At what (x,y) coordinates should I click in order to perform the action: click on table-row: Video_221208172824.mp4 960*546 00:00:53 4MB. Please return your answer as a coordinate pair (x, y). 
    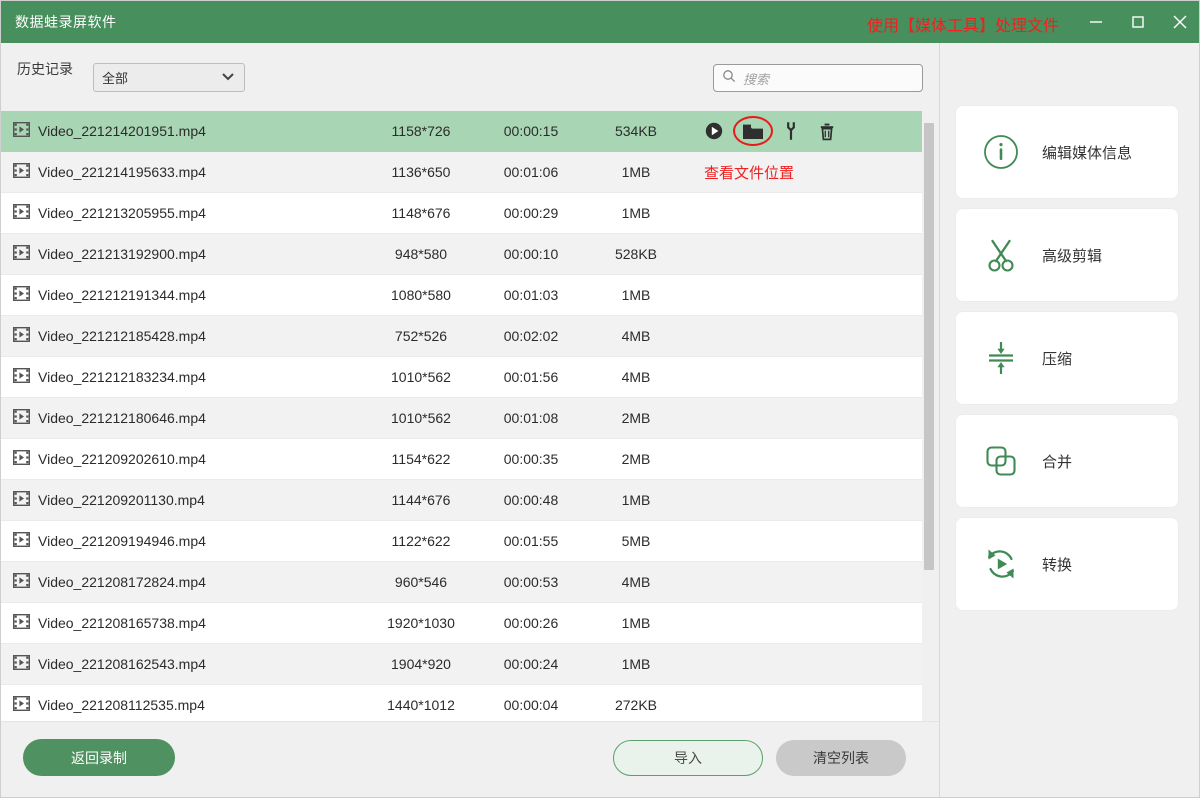
    Looking at the image, I should click on (461, 582).